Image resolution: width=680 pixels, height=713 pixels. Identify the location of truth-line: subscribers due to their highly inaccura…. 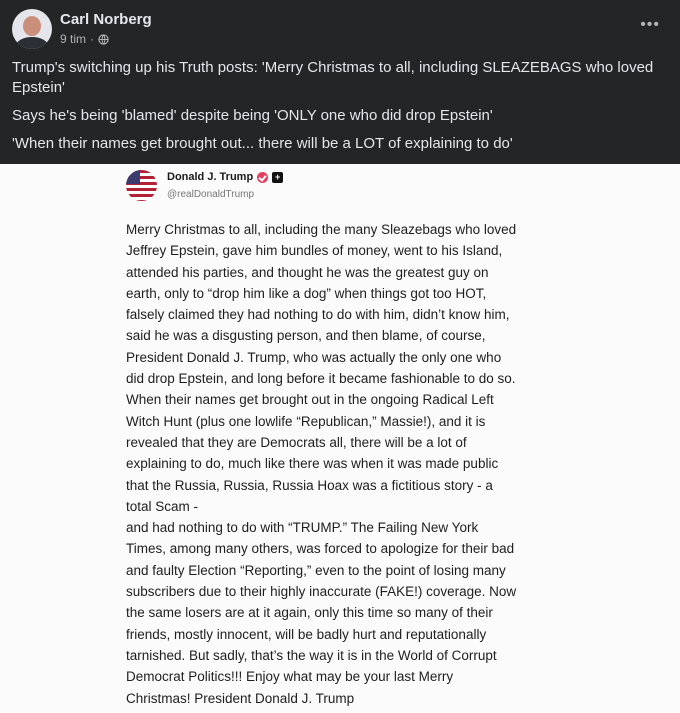
(321, 592).